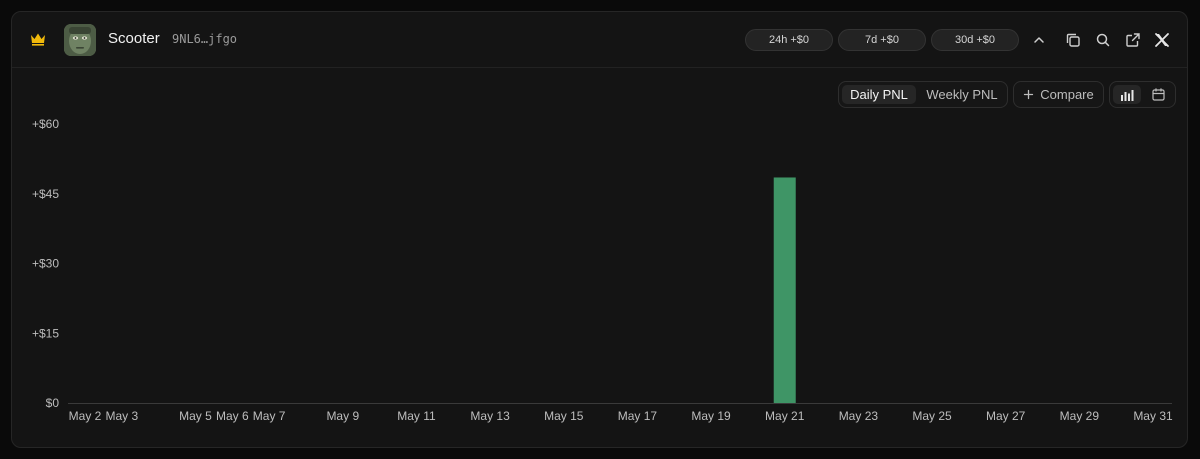 Image resolution: width=1200 pixels, height=459 pixels. What do you see at coordinates (232, 416) in the screenshot?
I see `x-tick-label: May 6` at bounding box center [232, 416].